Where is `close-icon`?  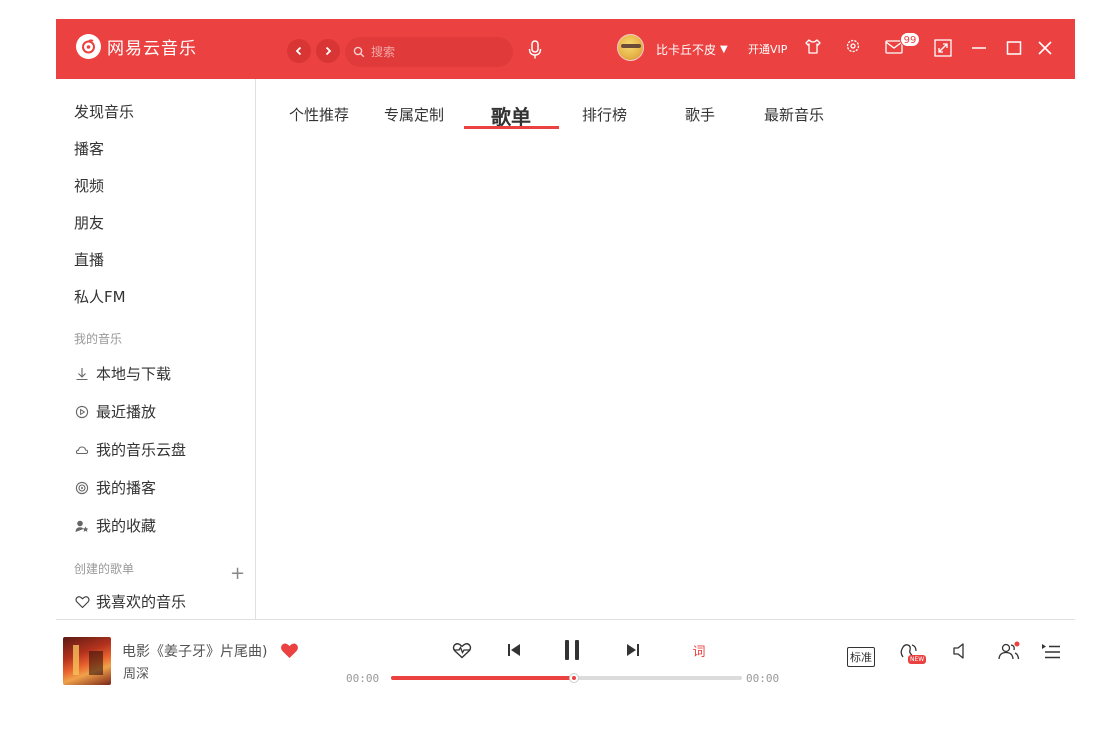
close-icon is located at coordinates (1045, 48).